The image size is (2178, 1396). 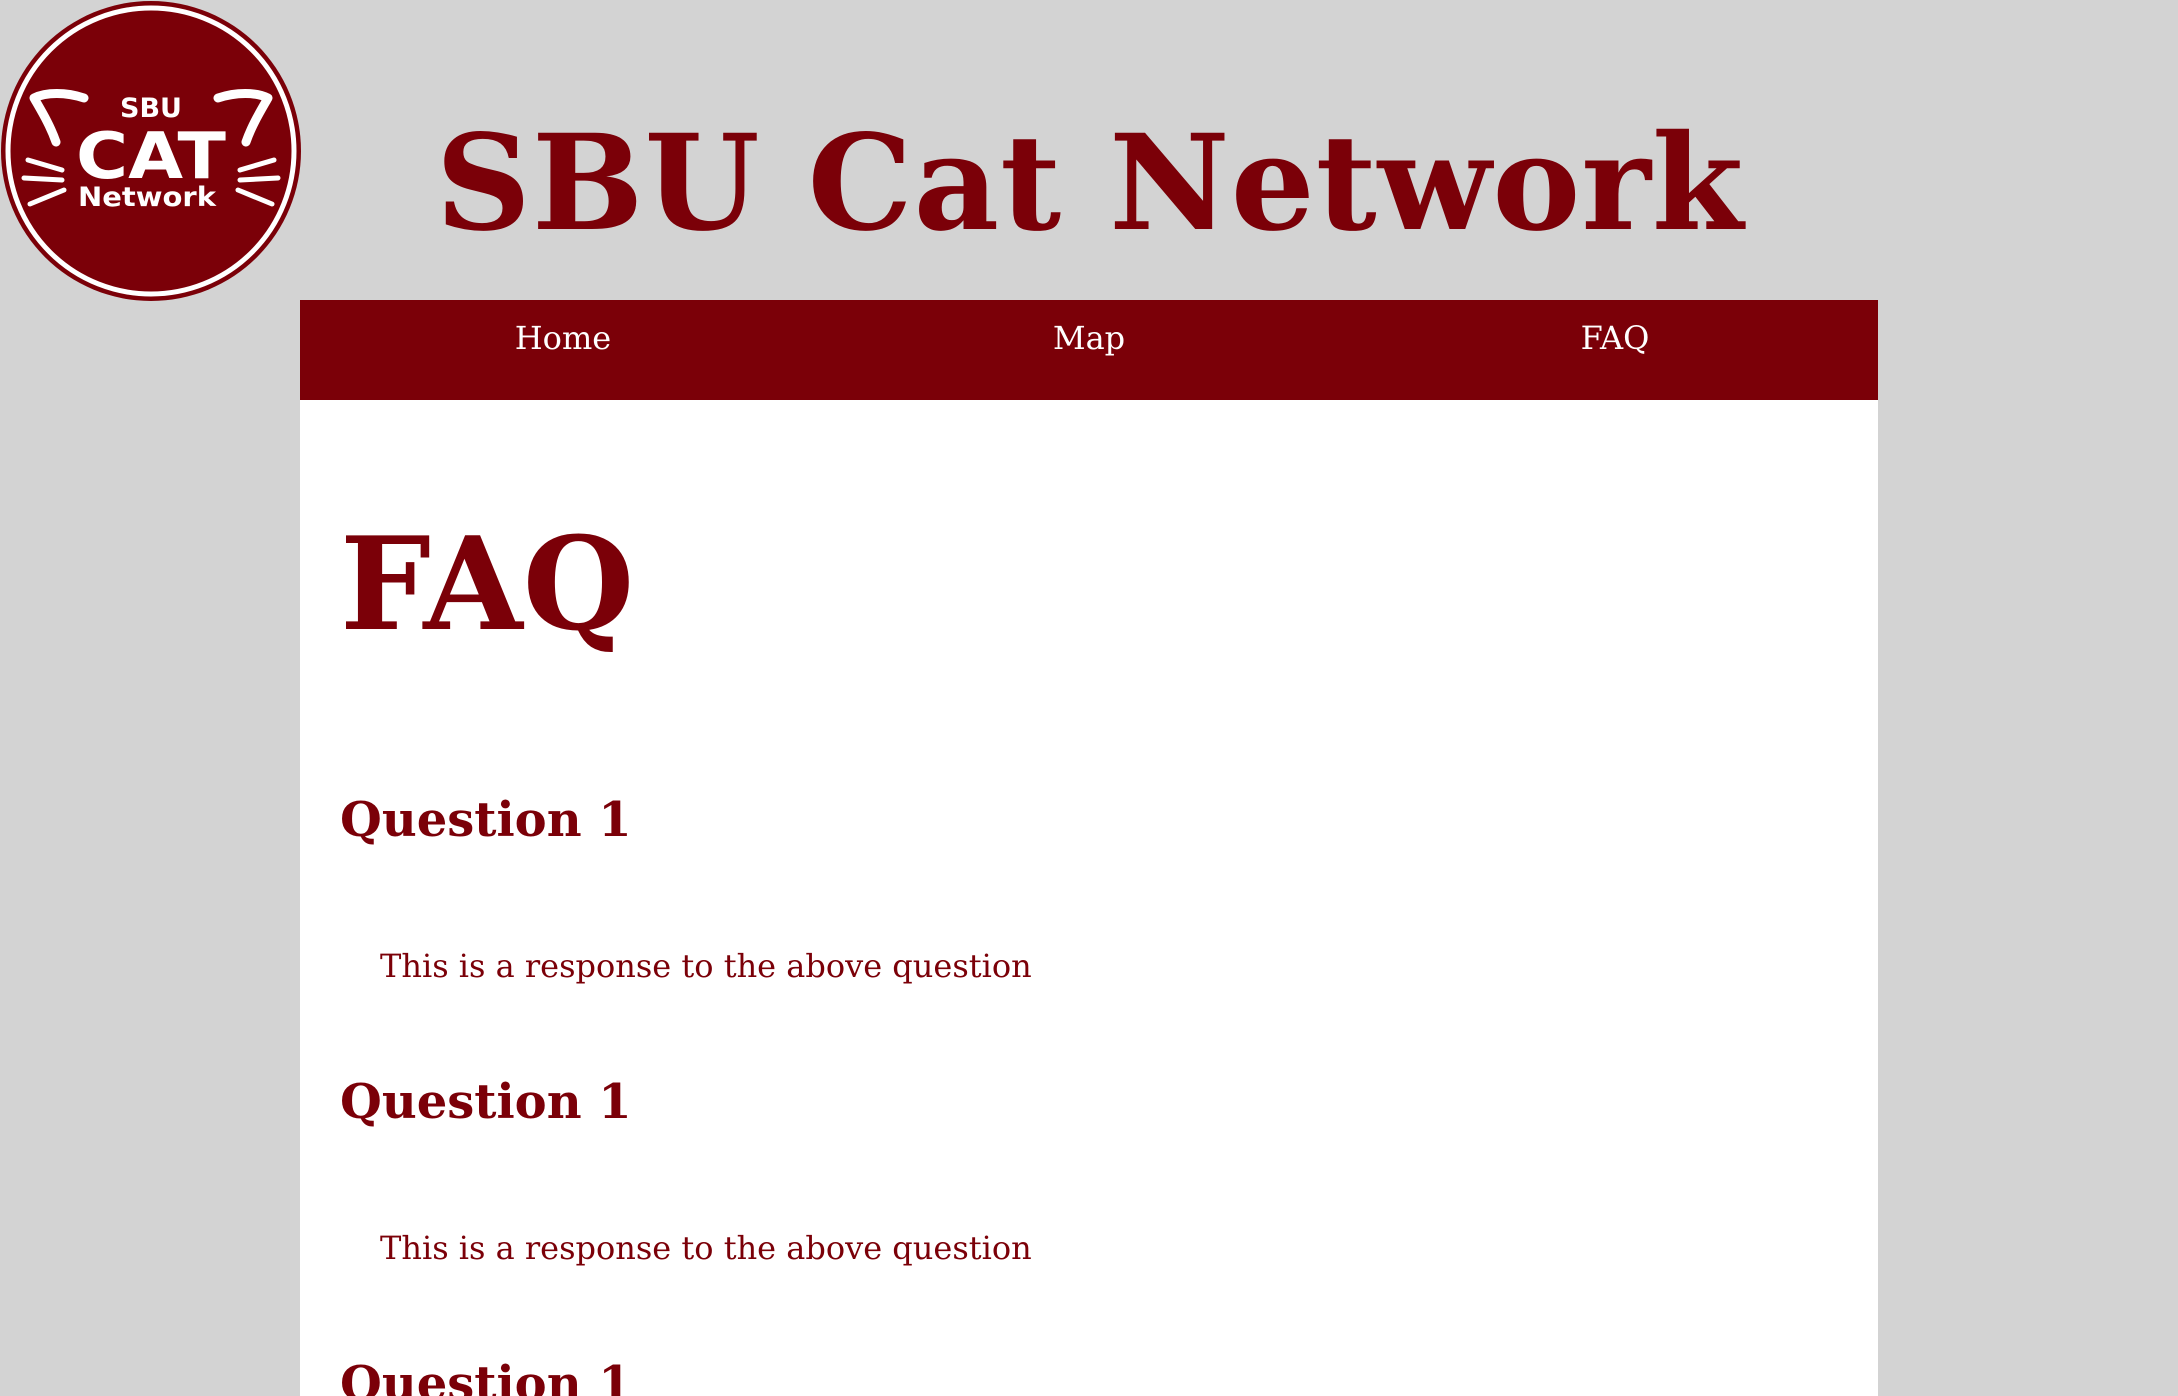 I want to click on main-navbar: Home Map FAQ, so click(x=1089, y=350).